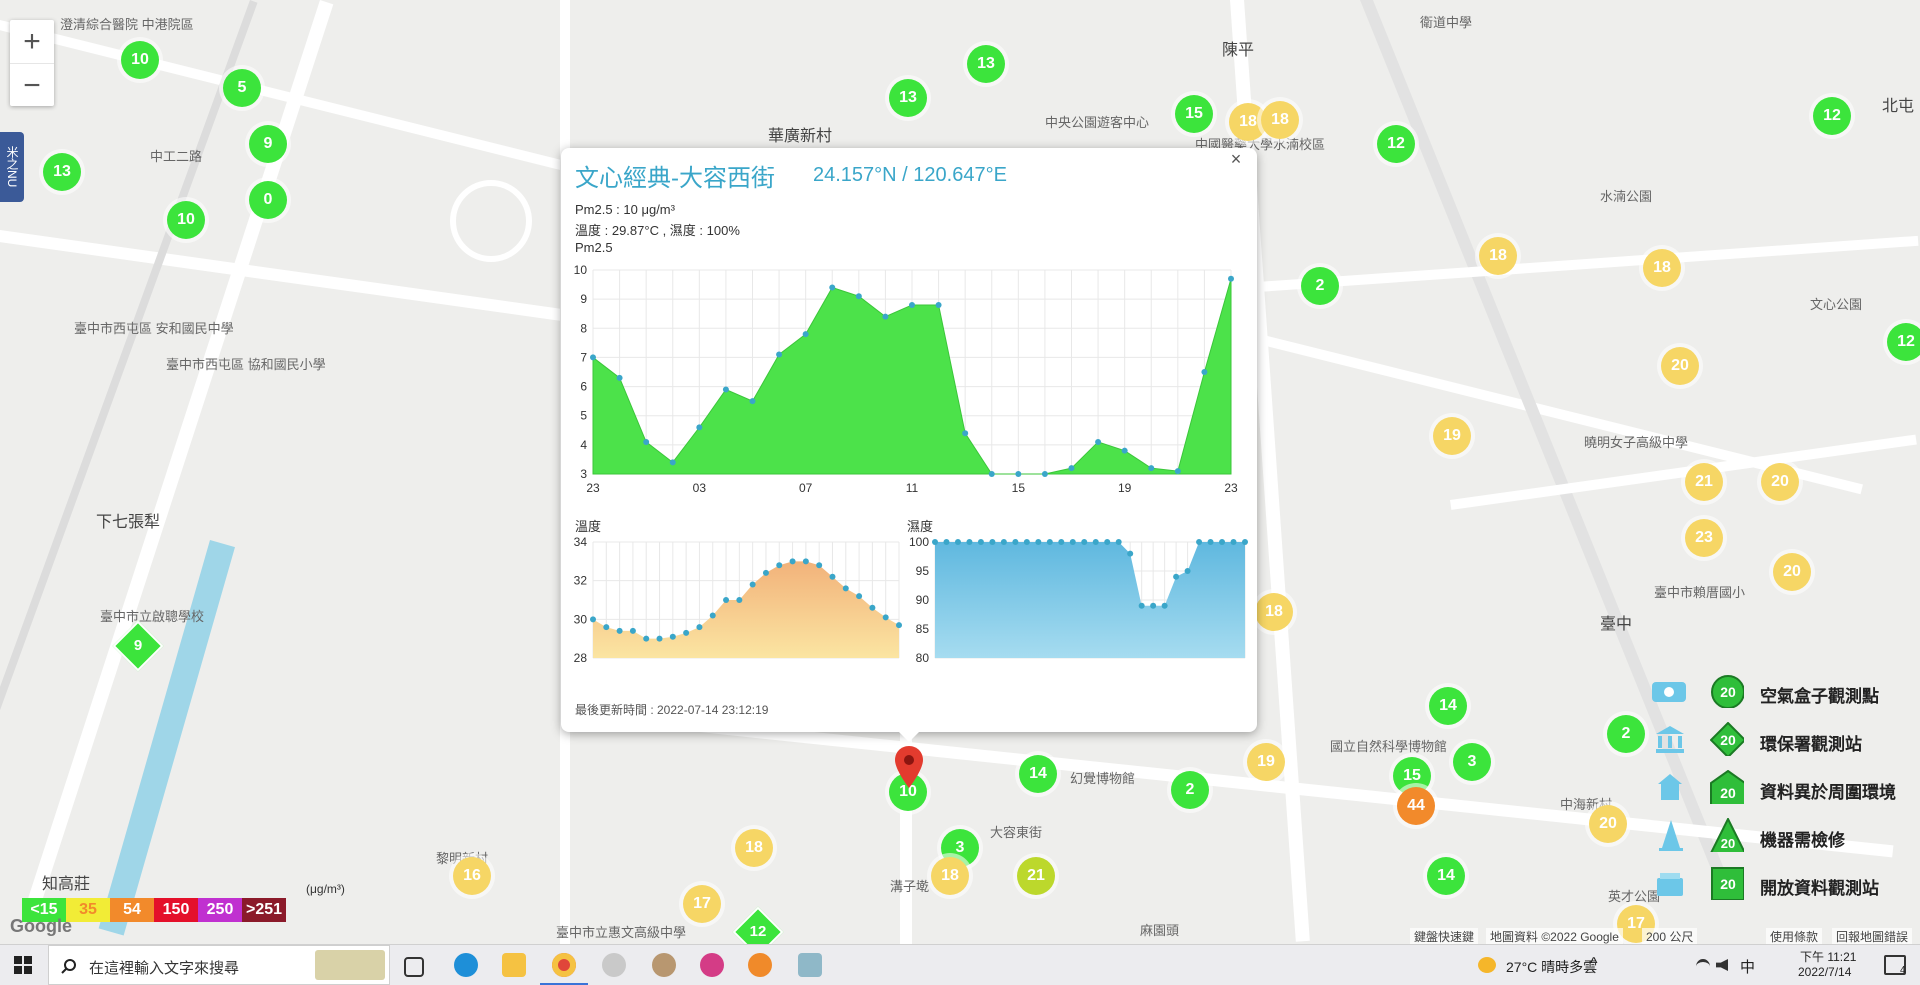 This screenshot has width=1920, height=985. What do you see at coordinates (581, 619) in the screenshot?
I see `y-tick-label: 30` at bounding box center [581, 619].